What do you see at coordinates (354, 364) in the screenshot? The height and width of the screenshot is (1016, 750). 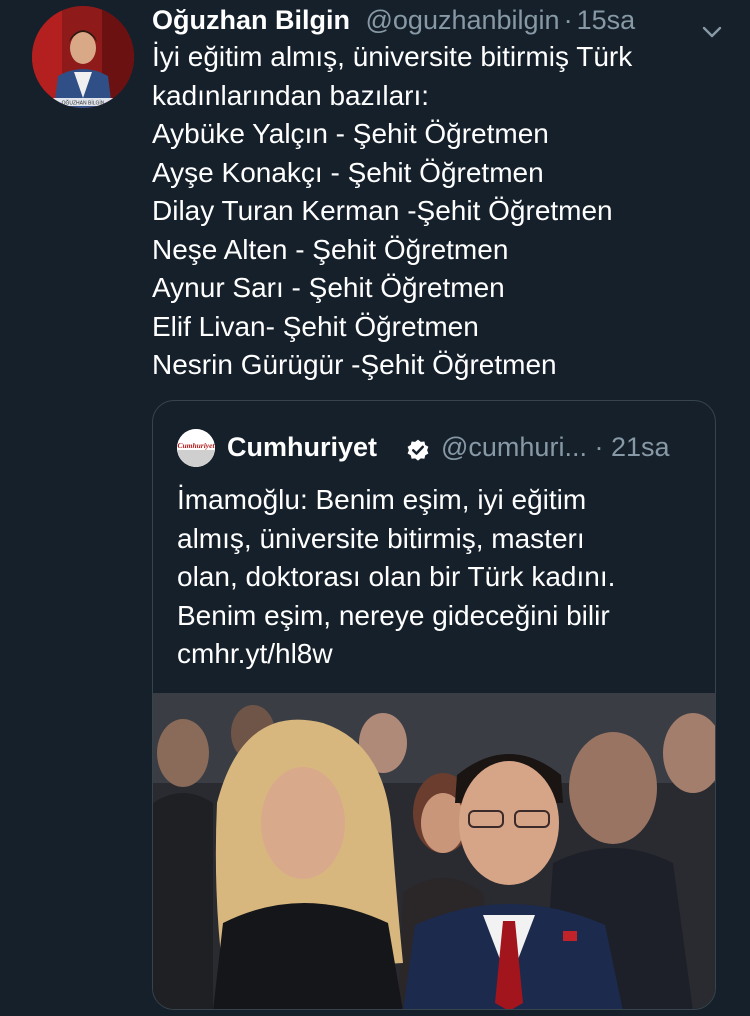 I see `tweet-text-line: Nesrin Gürügür -Şehit Öğretmen` at bounding box center [354, 364].